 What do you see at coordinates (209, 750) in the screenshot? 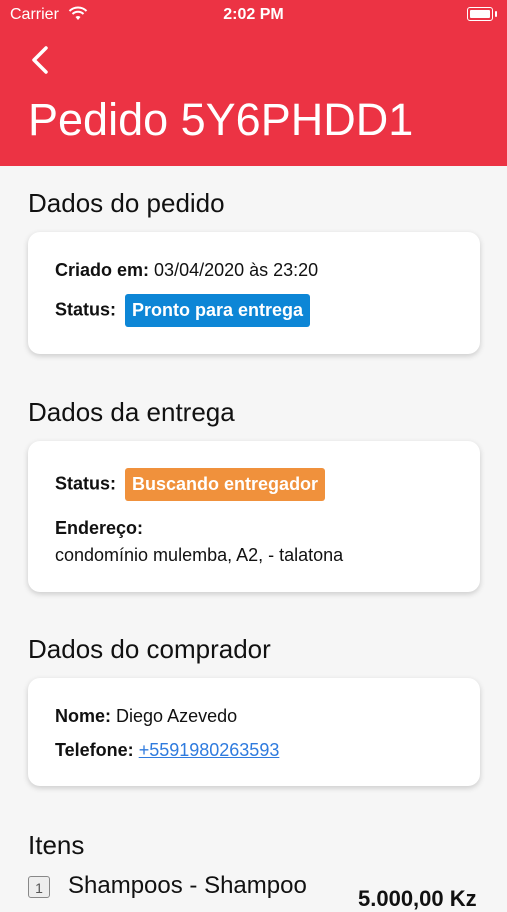
I see `phone-link: +5591980263593` at bounding box center [209, 750].